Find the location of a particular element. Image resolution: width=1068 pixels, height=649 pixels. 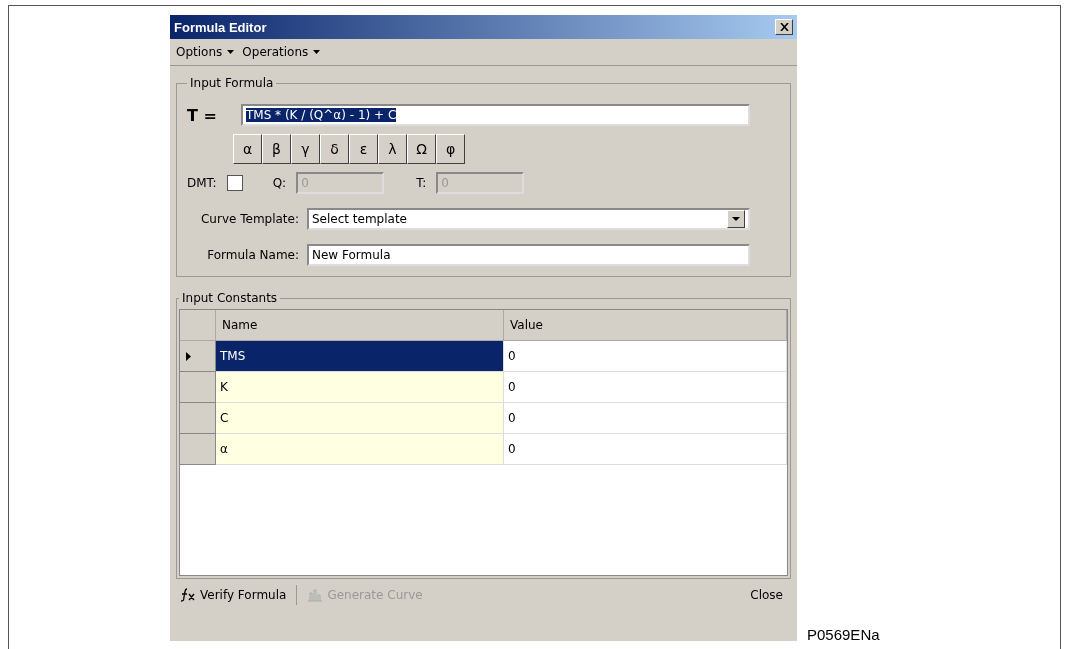

window-title: Formula Editor is located at coordinates (220, 27).